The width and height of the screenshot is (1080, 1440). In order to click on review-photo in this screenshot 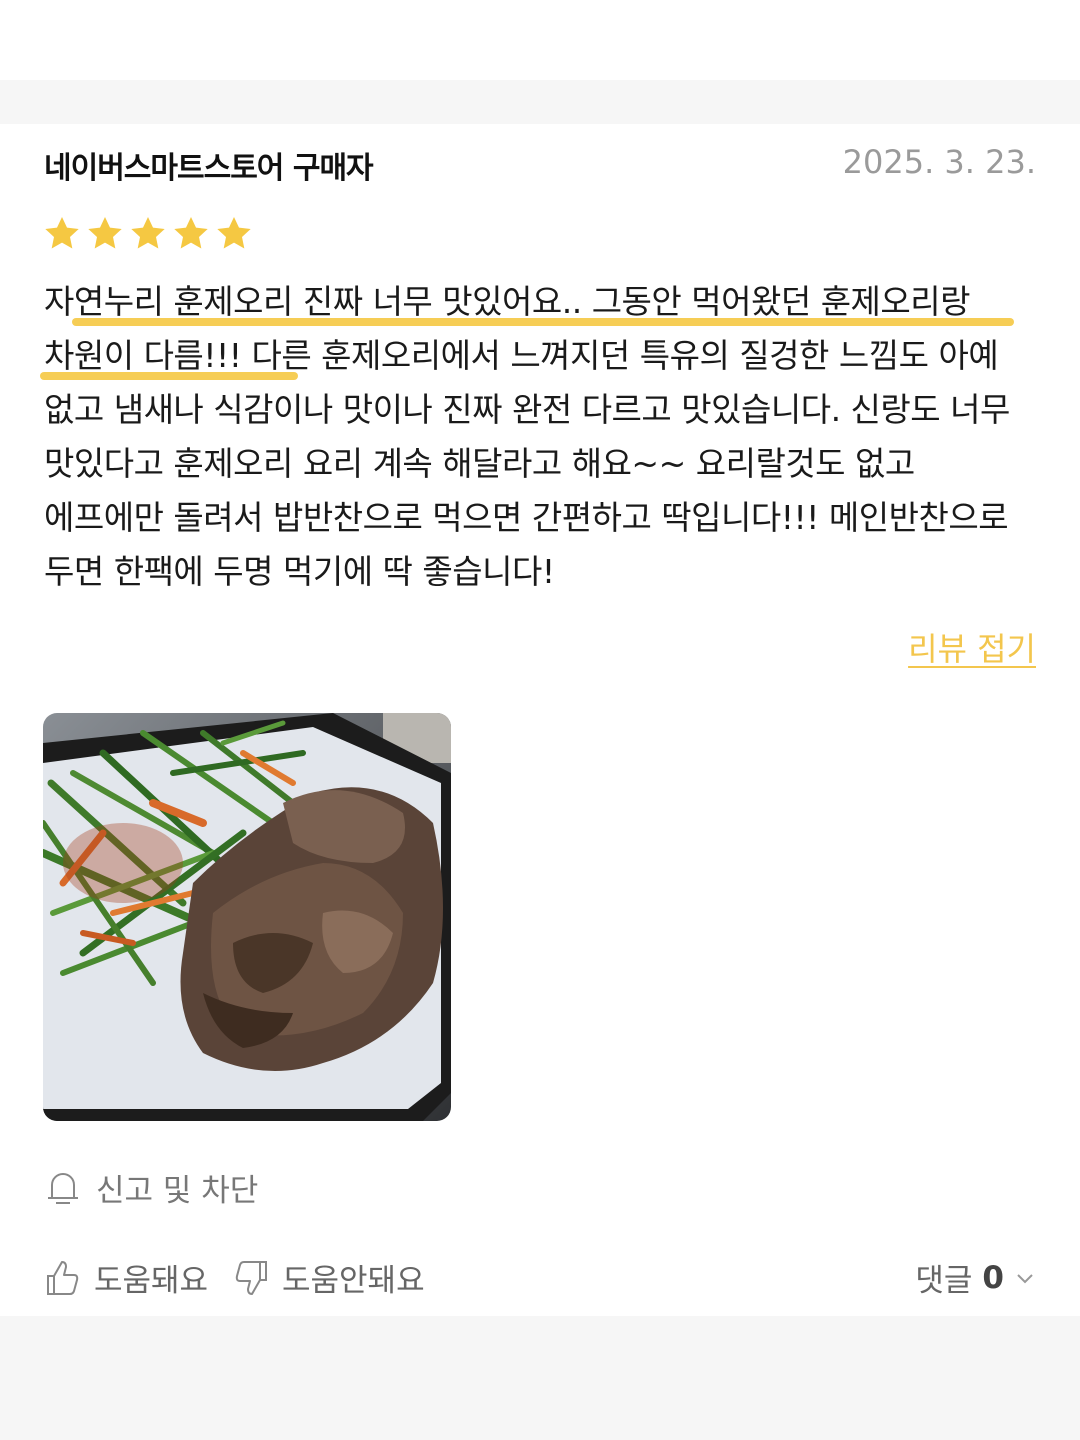, I will do `click(247, 917)`.